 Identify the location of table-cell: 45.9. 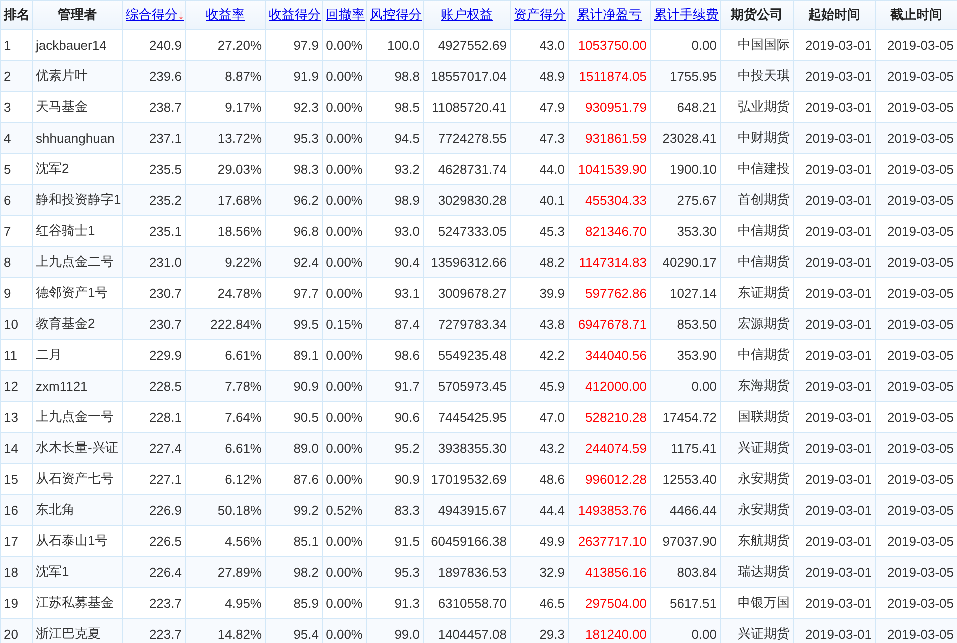
(539, 386).